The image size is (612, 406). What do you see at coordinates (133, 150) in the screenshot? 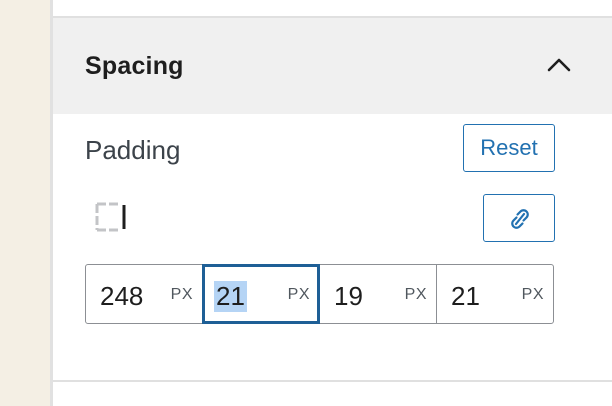
I see `padding-label: Padding` at bounding box center [133, 150].